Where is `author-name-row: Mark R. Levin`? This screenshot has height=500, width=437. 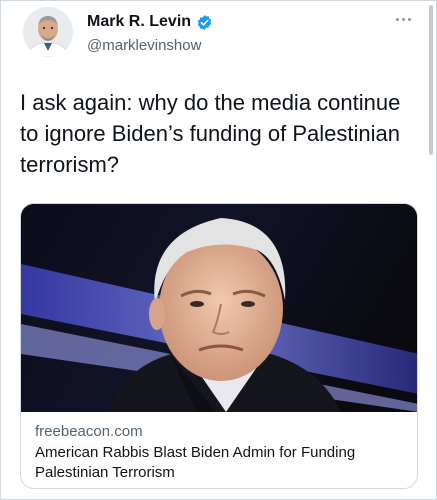 author-name-row: Mark R. Levin is located at coordinates (150, 22).